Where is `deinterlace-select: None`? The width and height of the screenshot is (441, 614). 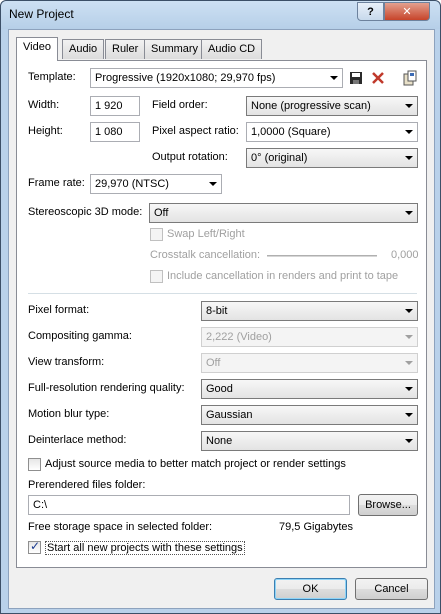
deinterlace-select: None is located at coordinates (309, 441).